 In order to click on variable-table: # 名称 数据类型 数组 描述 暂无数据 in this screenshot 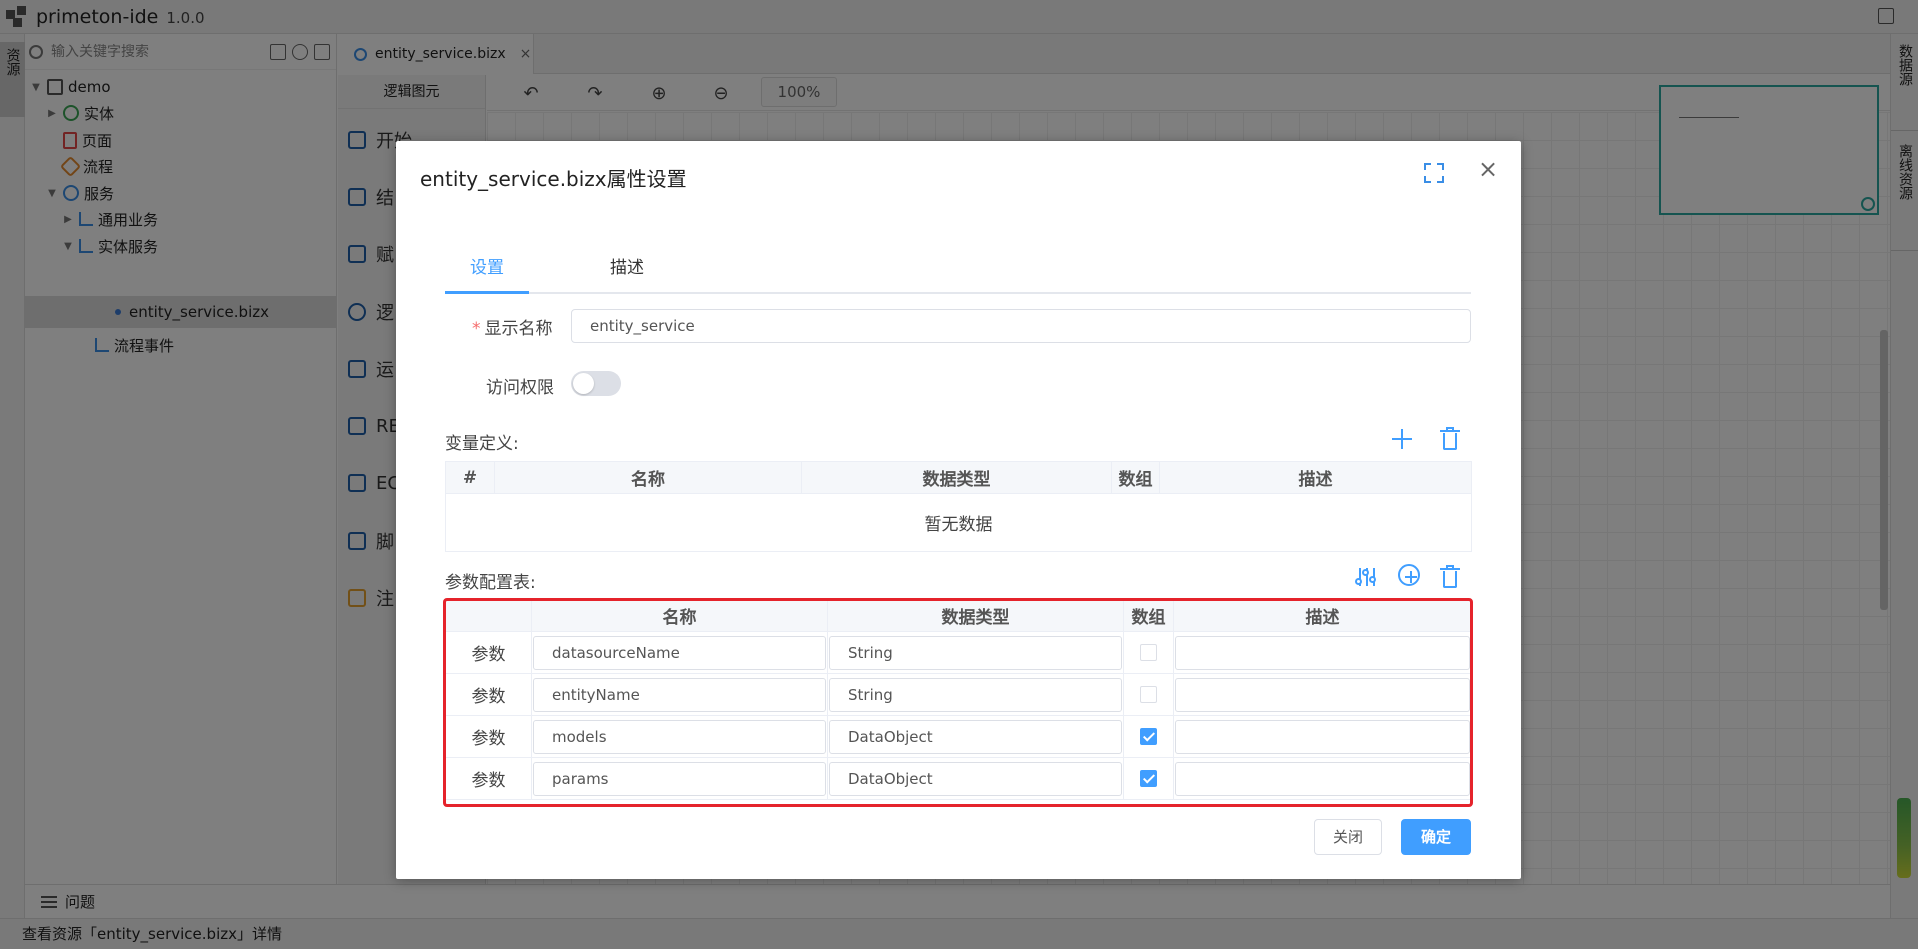, I will do `click(958, 506)`.